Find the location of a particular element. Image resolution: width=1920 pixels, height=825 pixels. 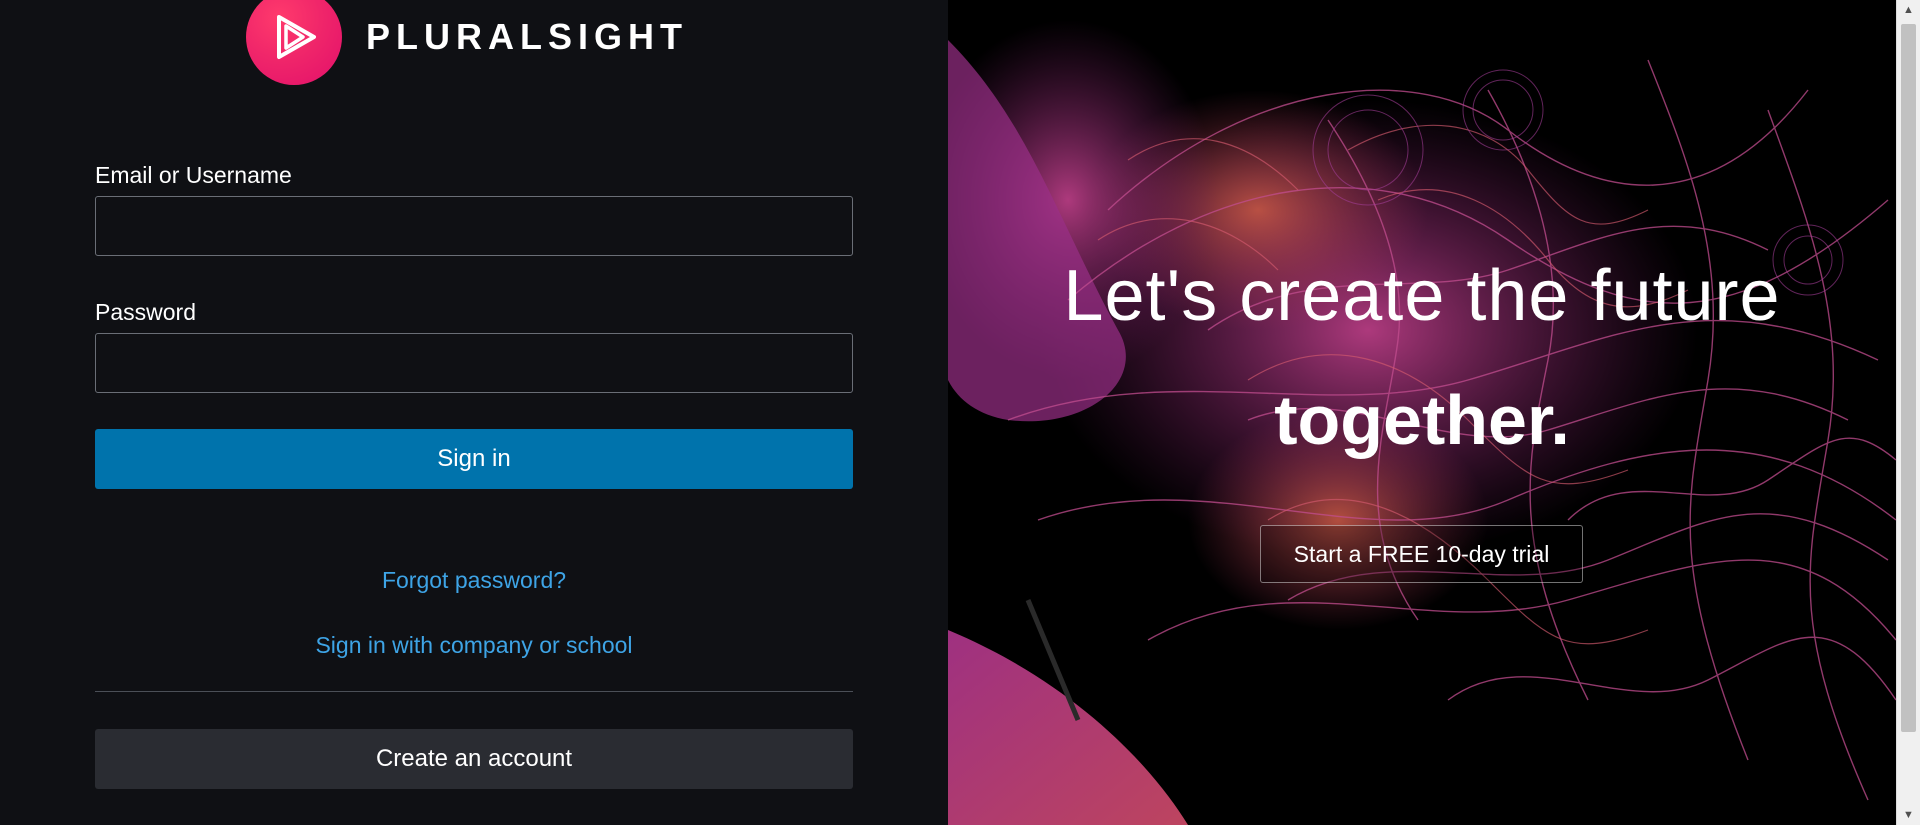

play-triangles-icon is located at coordinates (294, 42).